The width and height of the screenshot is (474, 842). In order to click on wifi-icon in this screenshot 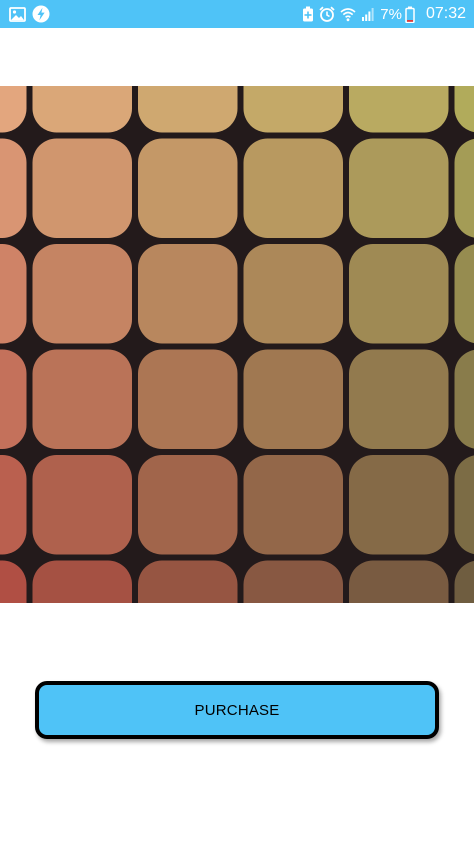, I will do `click(348, 14)`.